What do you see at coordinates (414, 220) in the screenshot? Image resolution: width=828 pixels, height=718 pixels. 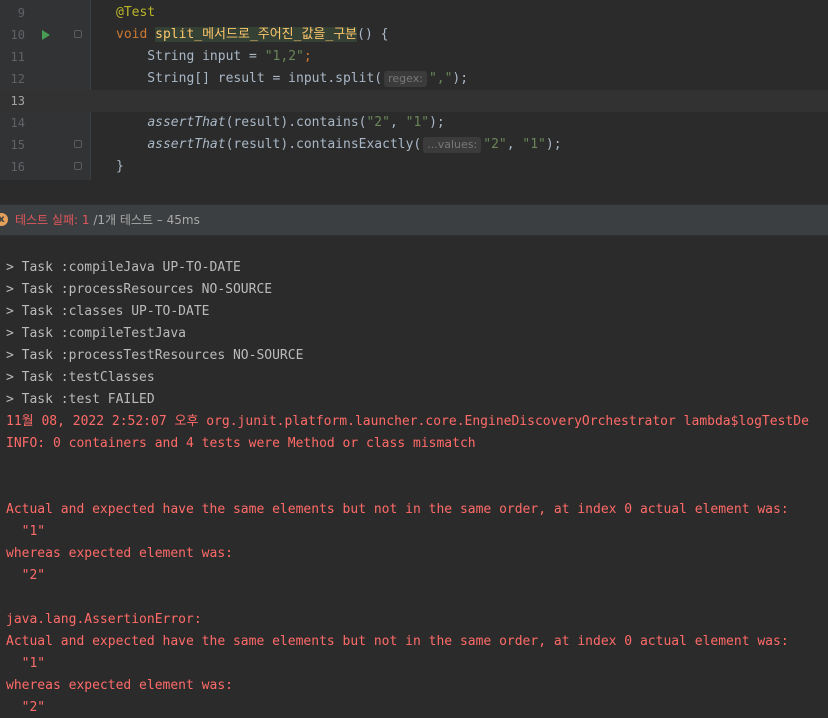 I see `test-status-bar: x 테스트 실패: 1 /1개 테스트 – 45ms` at bounding box center [414, 220].